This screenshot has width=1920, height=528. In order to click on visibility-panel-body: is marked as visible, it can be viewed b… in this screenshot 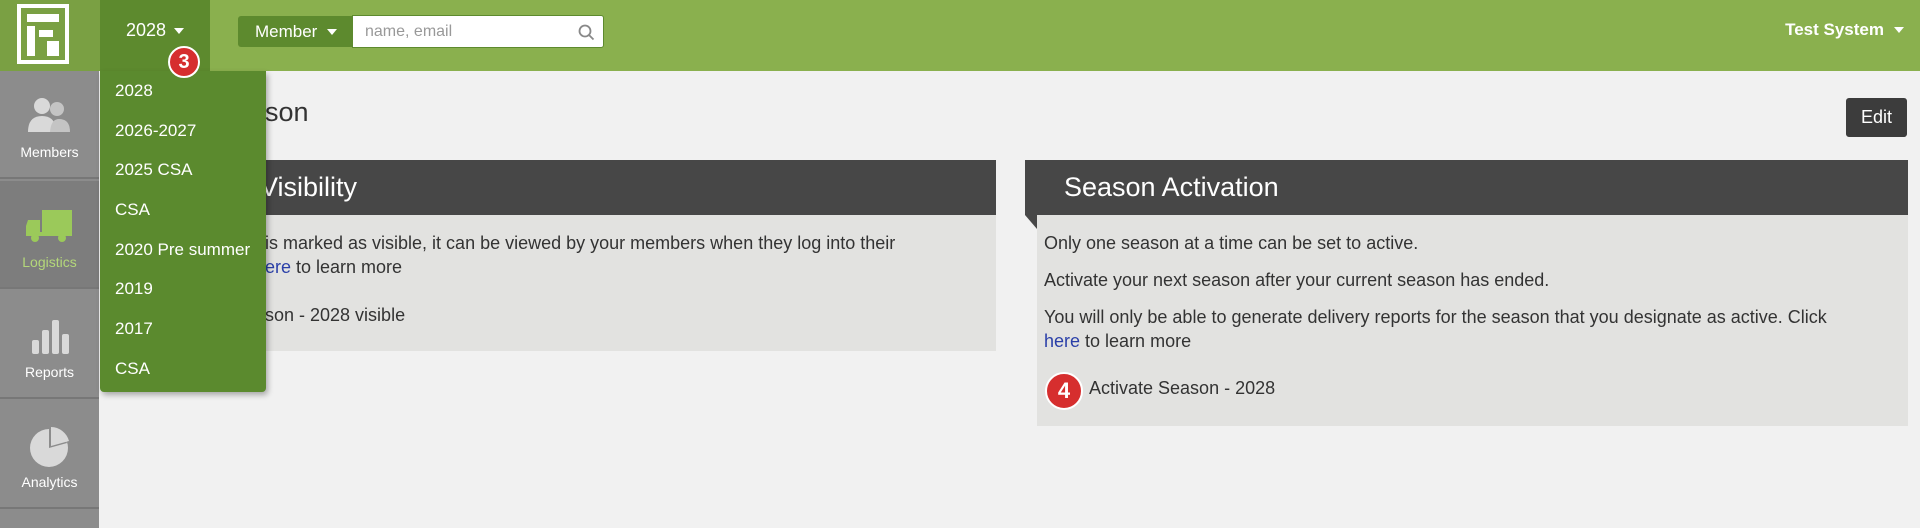, I will do `click(623, 283)`.